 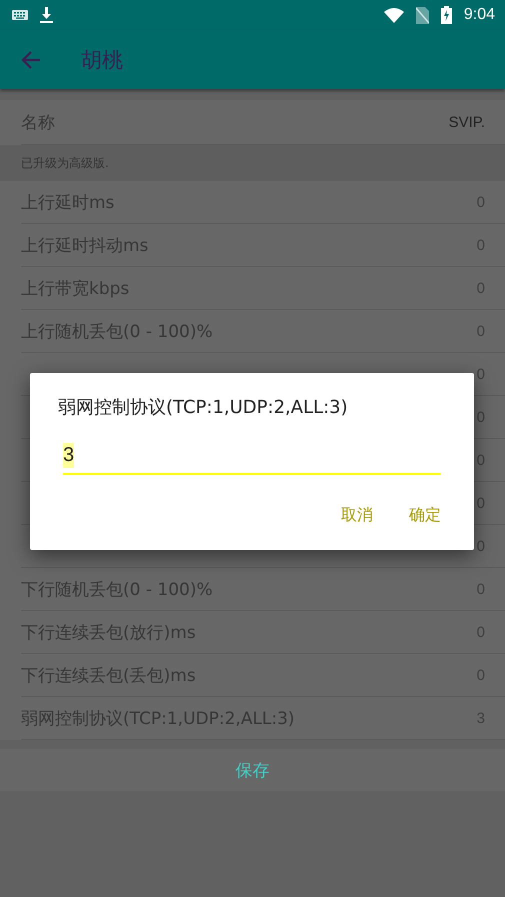 What do you see at coordinates (425, 515) in the screenshot?
I see `dialog-button: 确定` at bounding box center [425, 515].